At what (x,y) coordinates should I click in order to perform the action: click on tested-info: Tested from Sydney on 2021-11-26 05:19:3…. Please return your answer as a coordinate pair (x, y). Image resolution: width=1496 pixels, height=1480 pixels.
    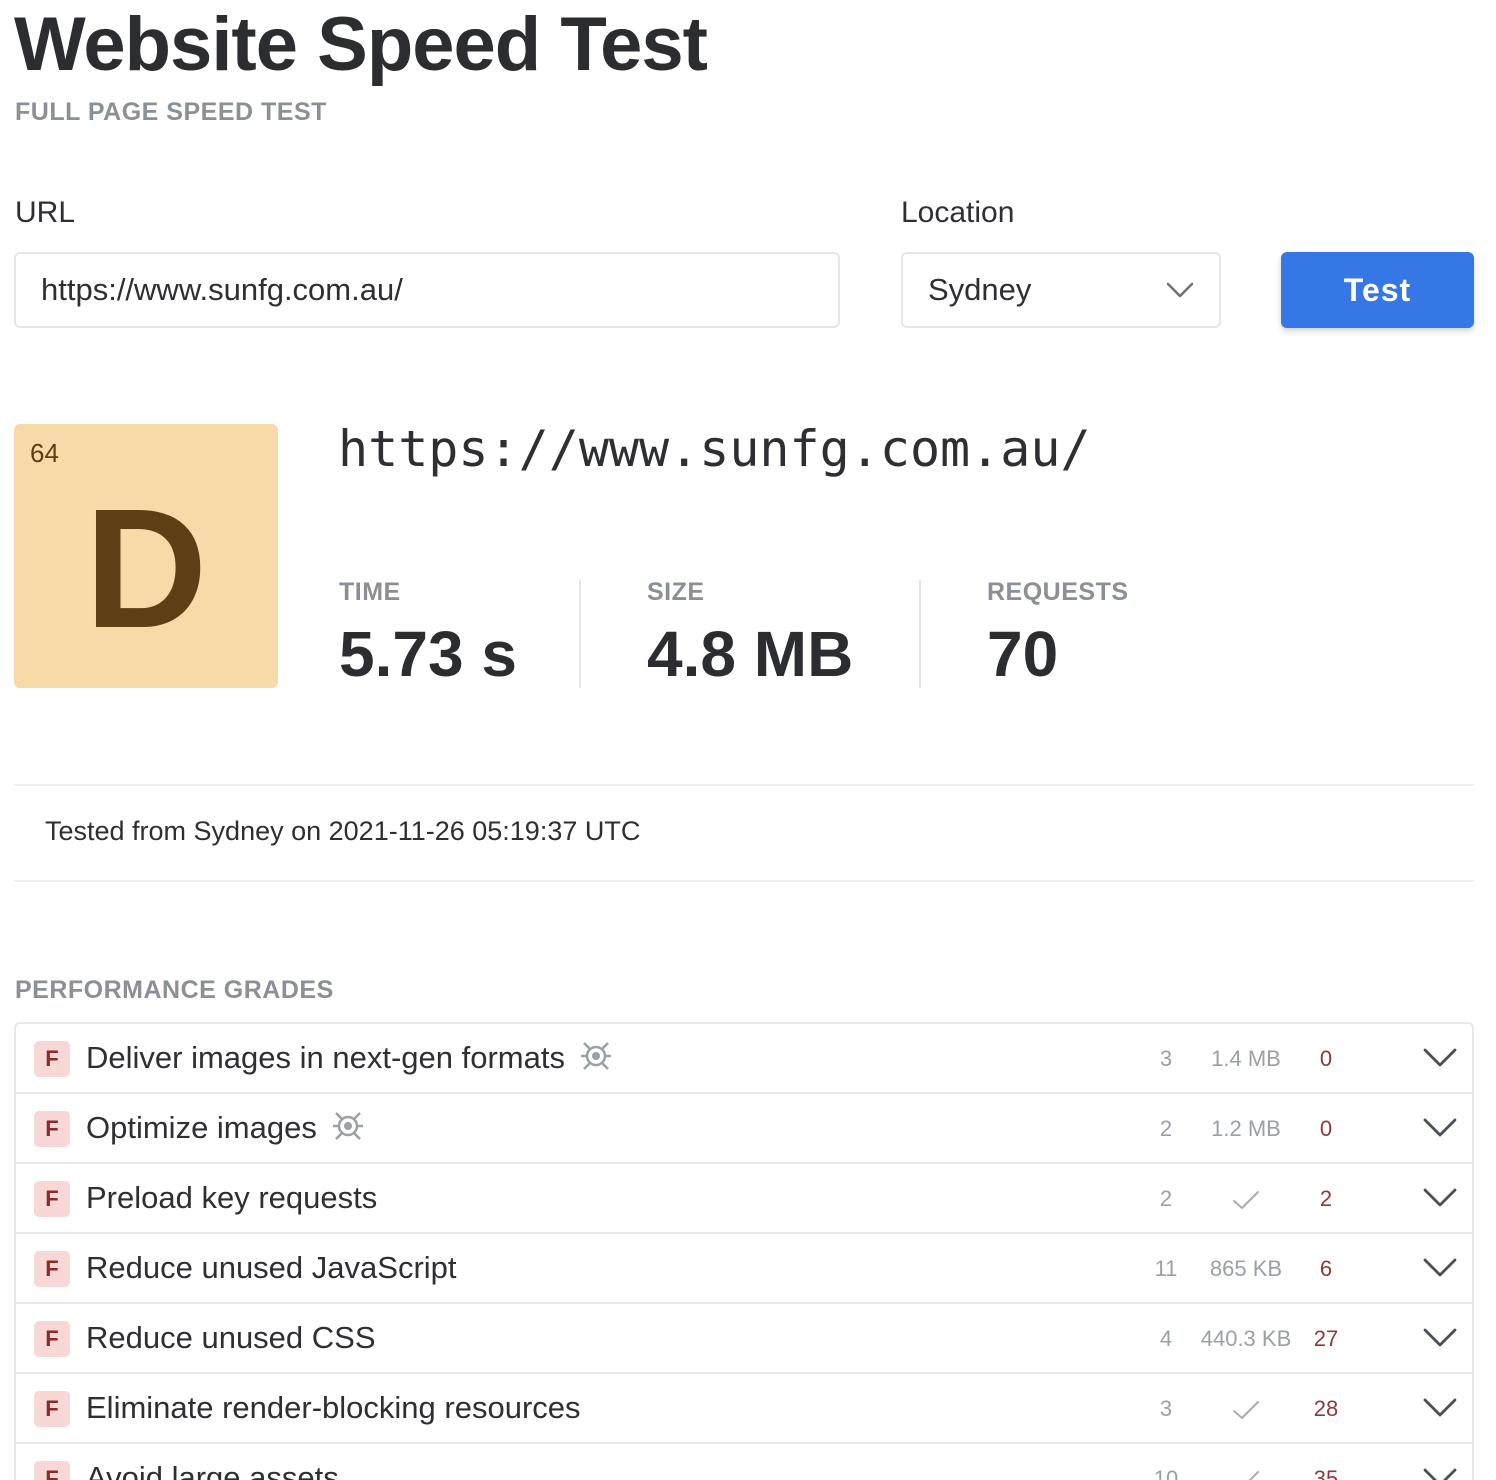
    Looking at the image, I should click on (343, 831).